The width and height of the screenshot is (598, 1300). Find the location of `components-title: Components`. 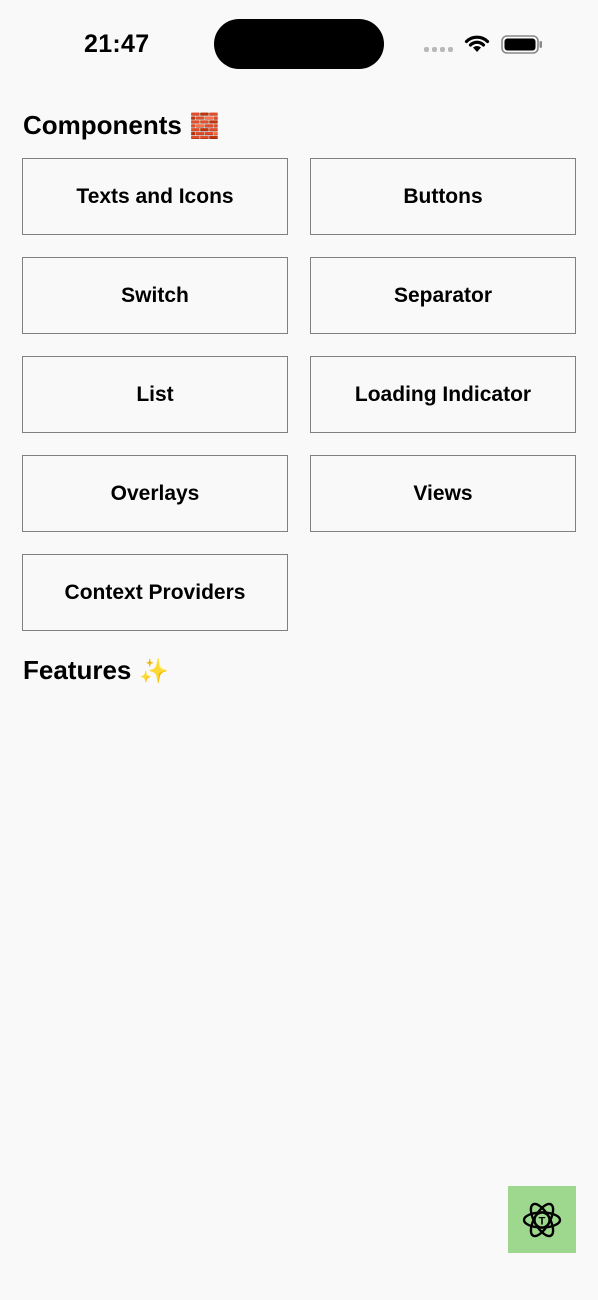

components-title: Components is located at coordinates (102, 125).